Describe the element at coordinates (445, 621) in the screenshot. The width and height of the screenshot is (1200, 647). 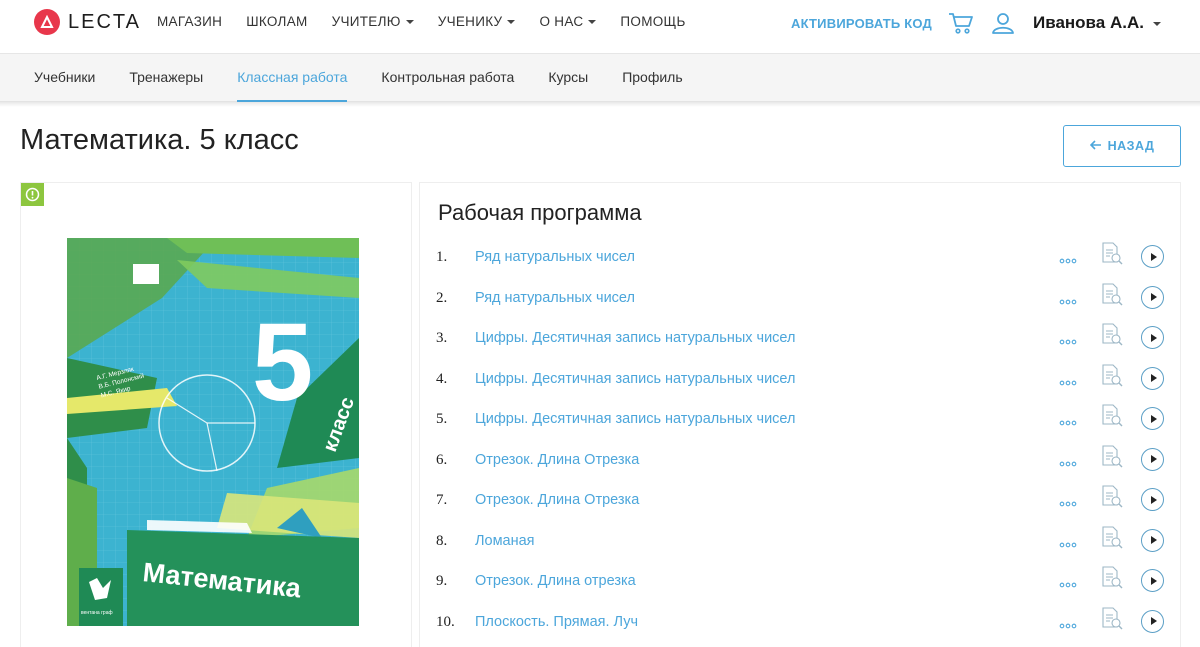
I see `lesson-number: 10.` at that location.